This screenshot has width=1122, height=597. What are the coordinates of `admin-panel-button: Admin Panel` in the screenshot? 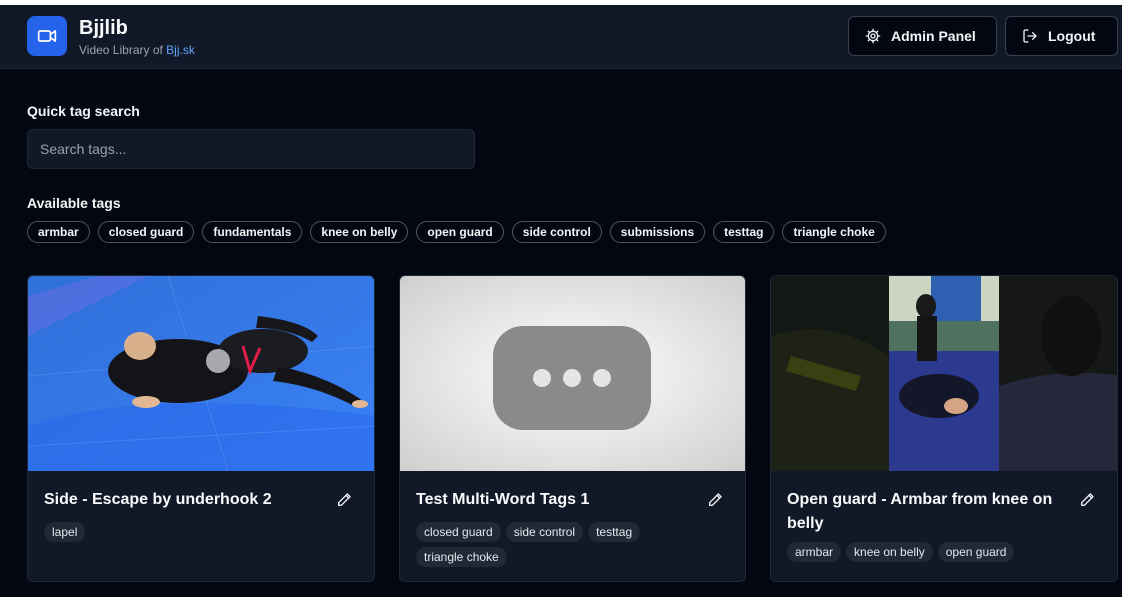 It's located at (922, 36).